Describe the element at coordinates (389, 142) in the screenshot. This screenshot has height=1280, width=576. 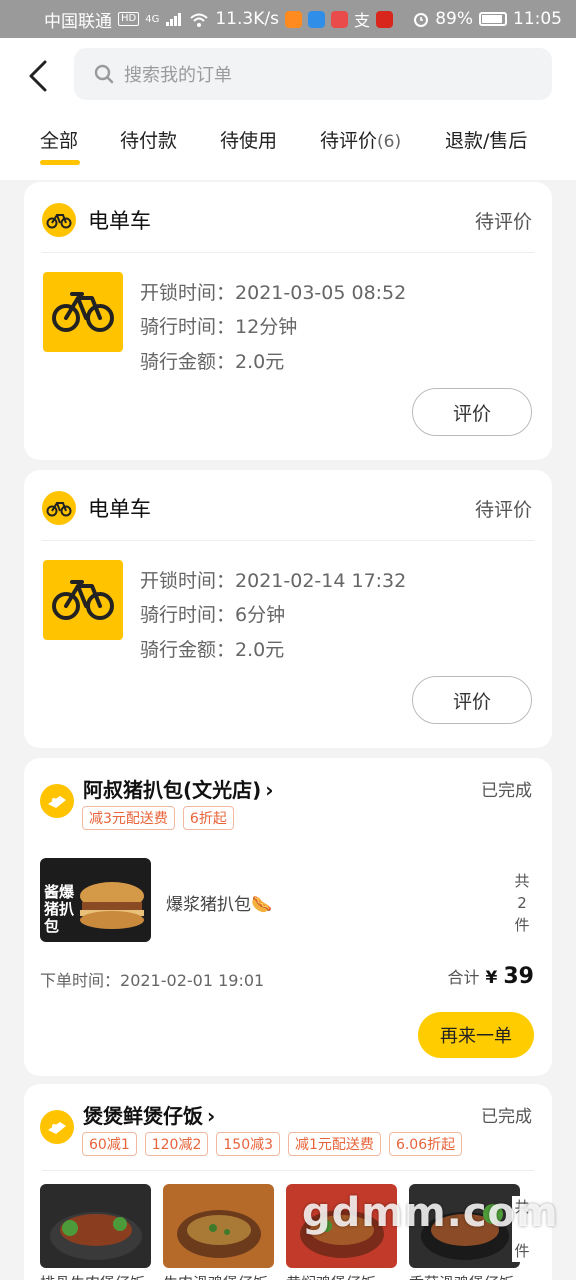
I see `tab-count: (6)` at that location.